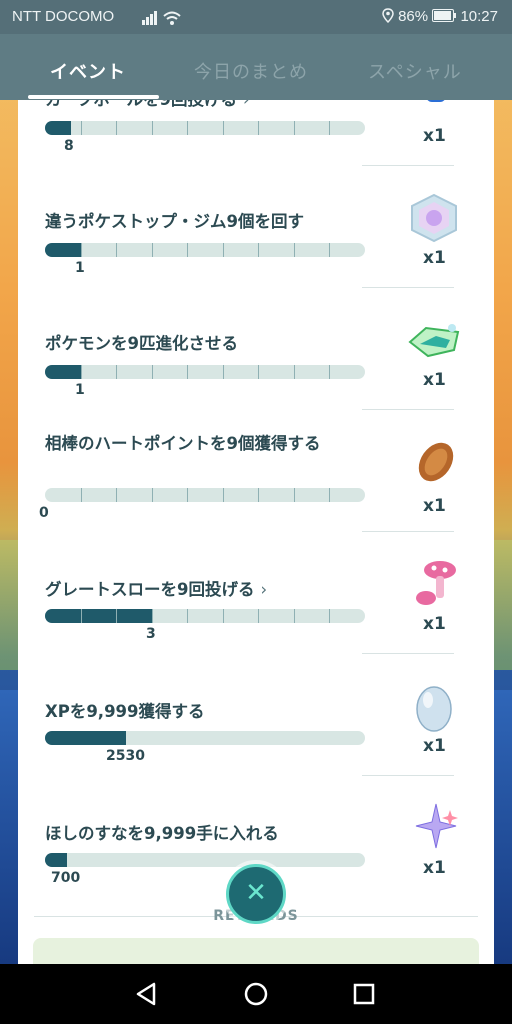 This screenshot has height=1024, width=512. What do you see at coordinates (434, 708) in the screenshot?
I see `egg-icon` at bounding box center [434, 708].